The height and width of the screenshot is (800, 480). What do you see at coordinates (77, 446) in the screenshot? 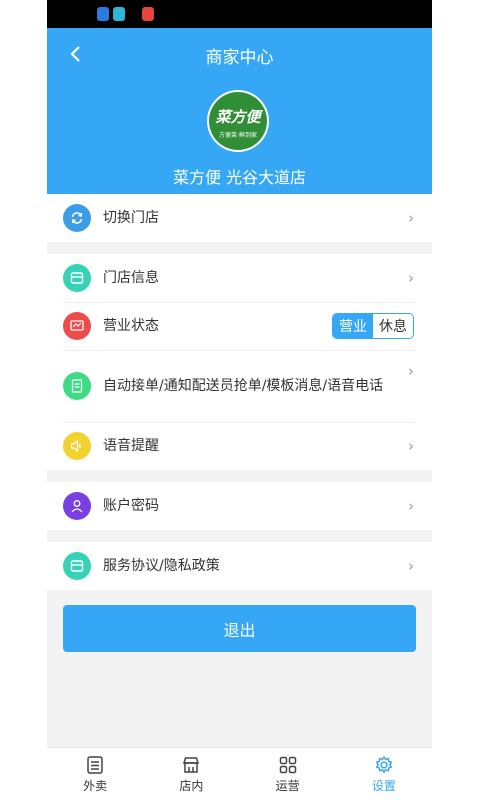
I see `speaker-icon` at bounding box center [77, 446].